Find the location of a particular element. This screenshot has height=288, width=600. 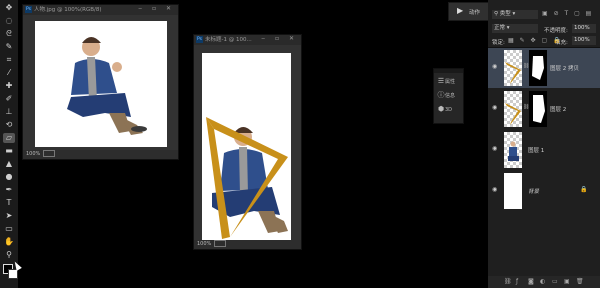

composite-artwork is located at coordinates (247, 178).